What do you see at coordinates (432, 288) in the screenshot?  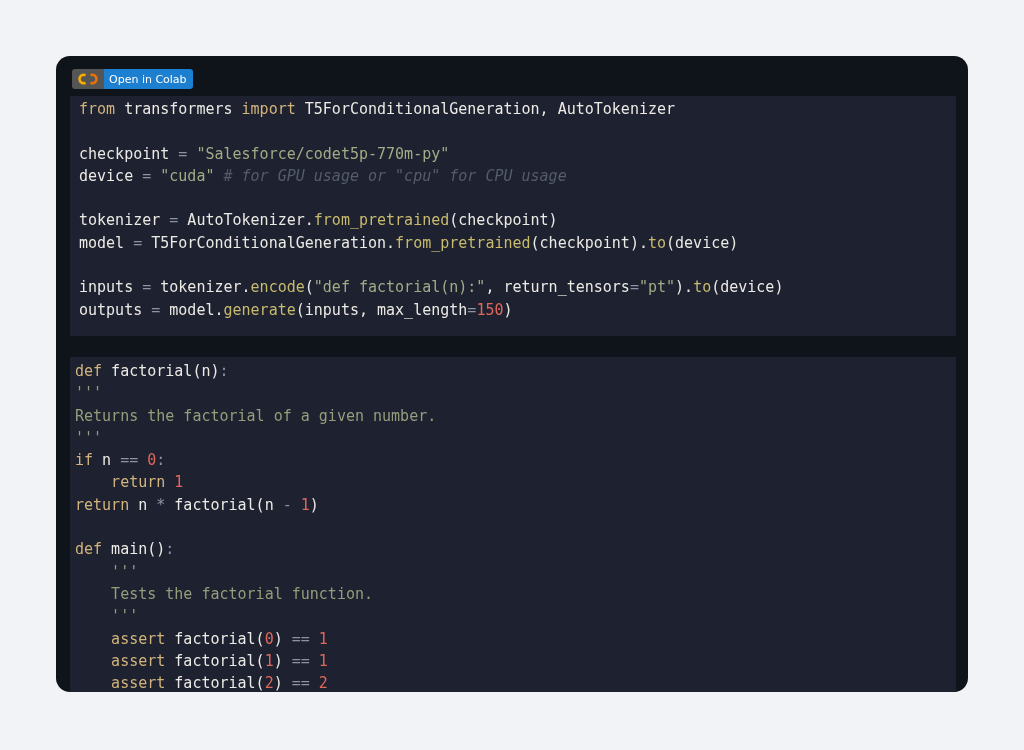 I see `code-line: inputs = tokenizer.encode("def factorial(n):", return_tensors="pt").to(device)` at bounding box center [432, 288].